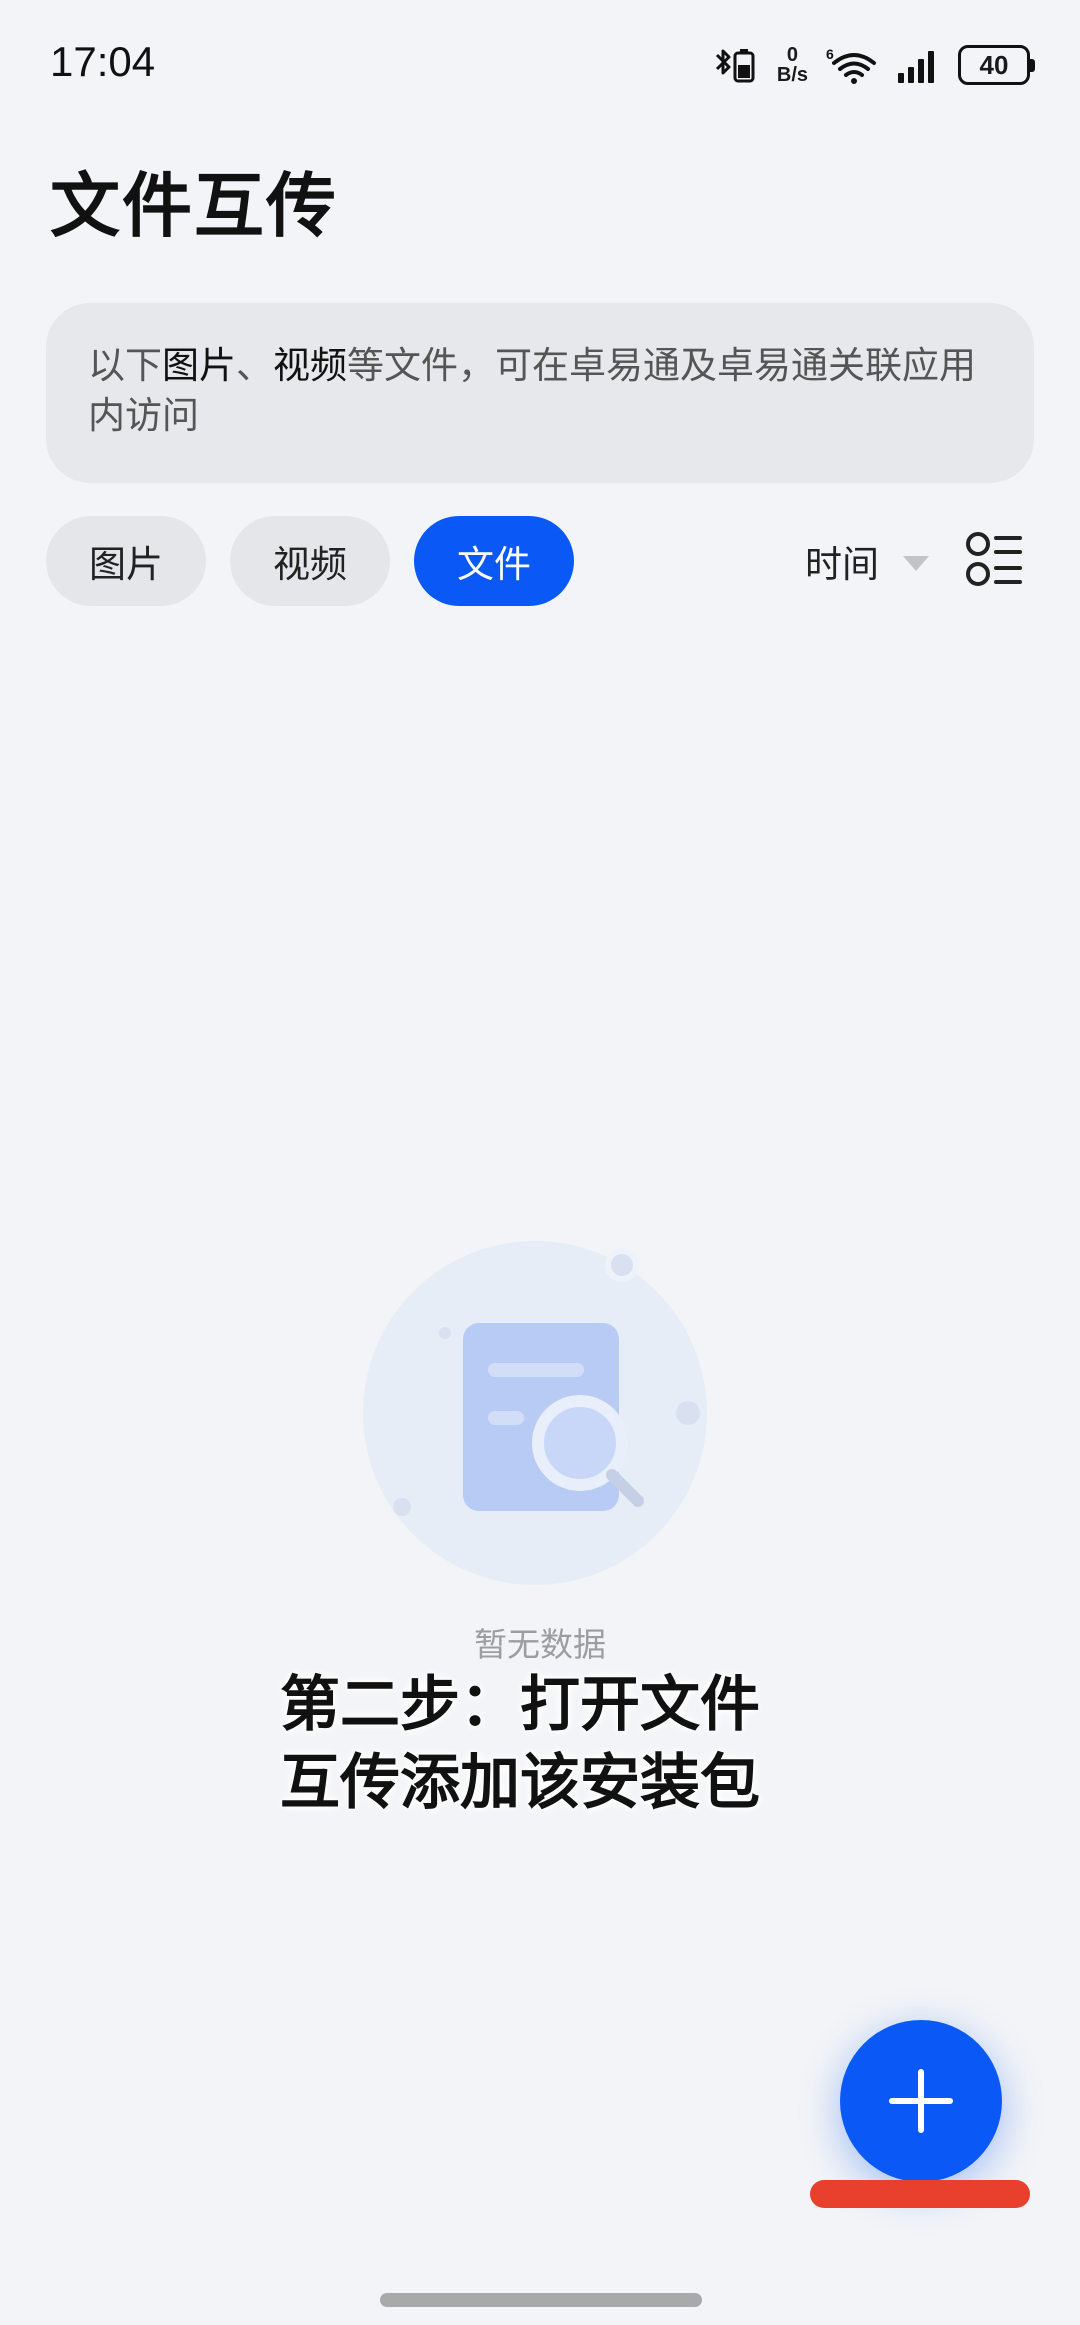 The width and height of the screenshot is (1080, 2325). What do you see at coordinates (540, 1644) in the screenshot?
I see `empty-state-message: 暂无数据` at bounding box center [540, 1644].